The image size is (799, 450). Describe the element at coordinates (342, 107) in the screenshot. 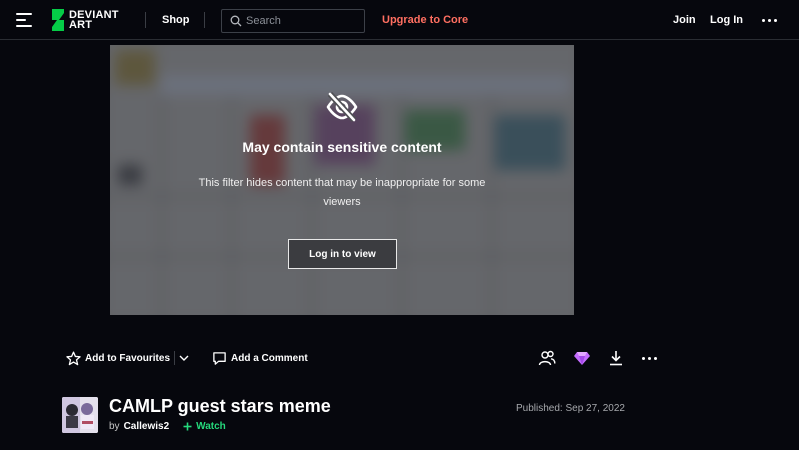

I see `eye-slash-icon` at that location.